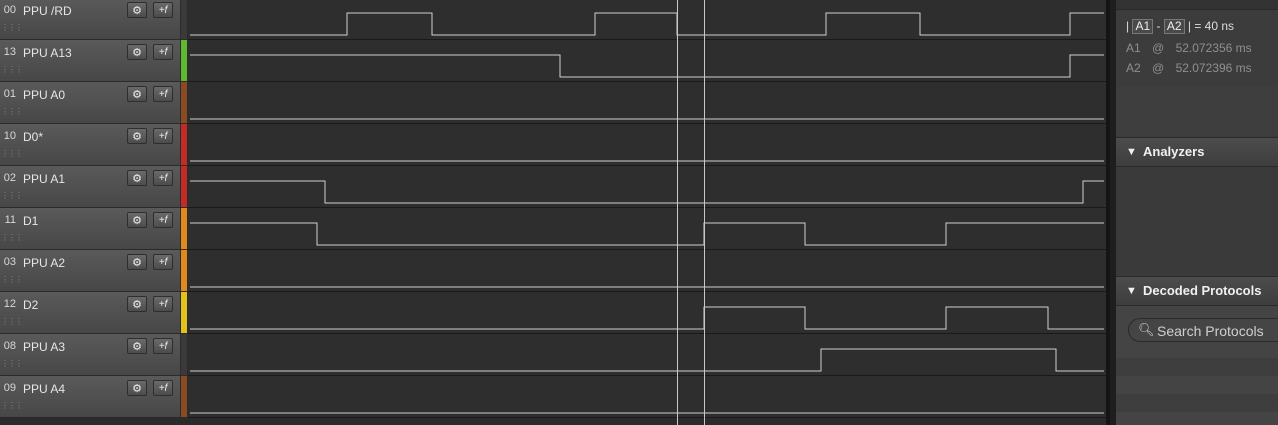 The width and height of the screenshot is (1278, 425). Describe the element at coordinates (1197, 111) in the screenshot. I see `measurements-body` at that location.